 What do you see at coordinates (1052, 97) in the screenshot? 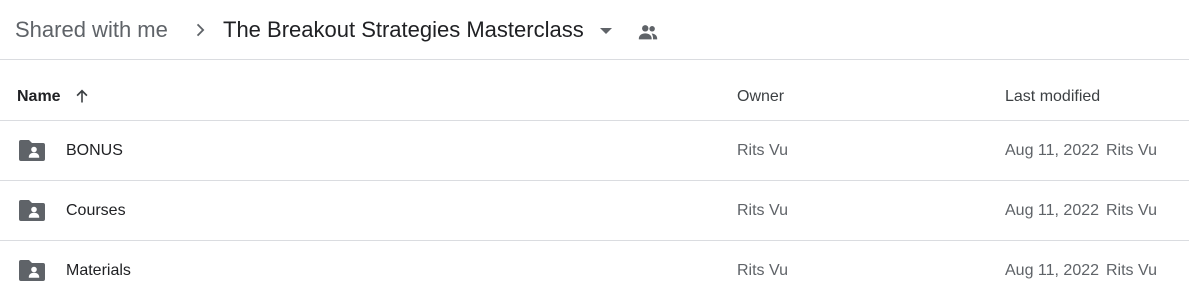
I see `column-last-modified-header: Last modified` at bounding box center [1052, 97].